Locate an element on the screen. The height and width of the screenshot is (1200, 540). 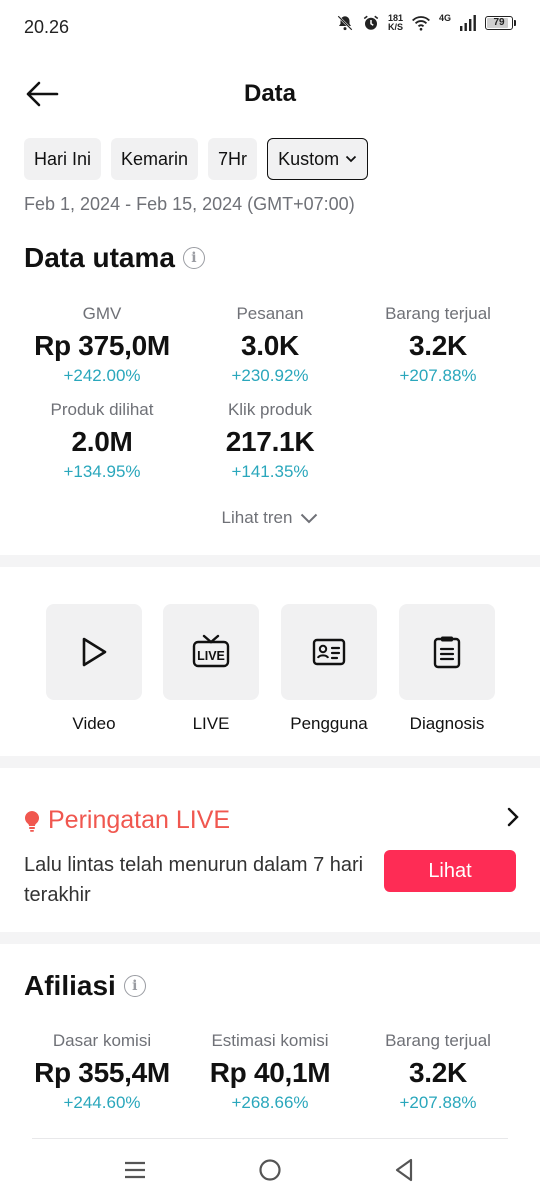
metric-change: +242.00% is located at coordinates (102, 375).